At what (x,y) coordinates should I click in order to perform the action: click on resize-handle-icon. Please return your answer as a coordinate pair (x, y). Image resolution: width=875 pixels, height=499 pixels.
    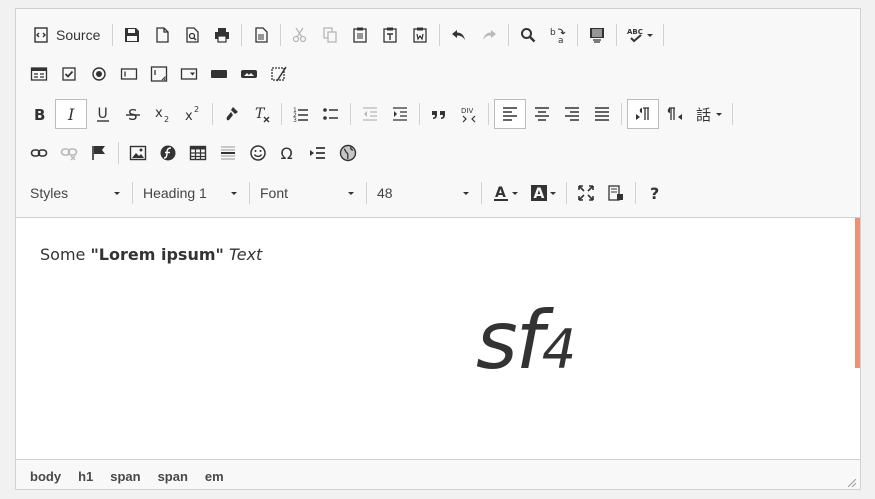
    Looking at the image, I should click on (852, 483).